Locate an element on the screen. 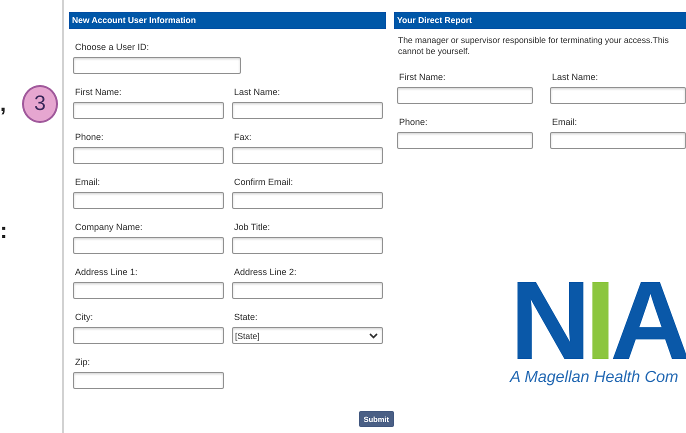  field-label: Company Name: is located at coordinates (109, 227).